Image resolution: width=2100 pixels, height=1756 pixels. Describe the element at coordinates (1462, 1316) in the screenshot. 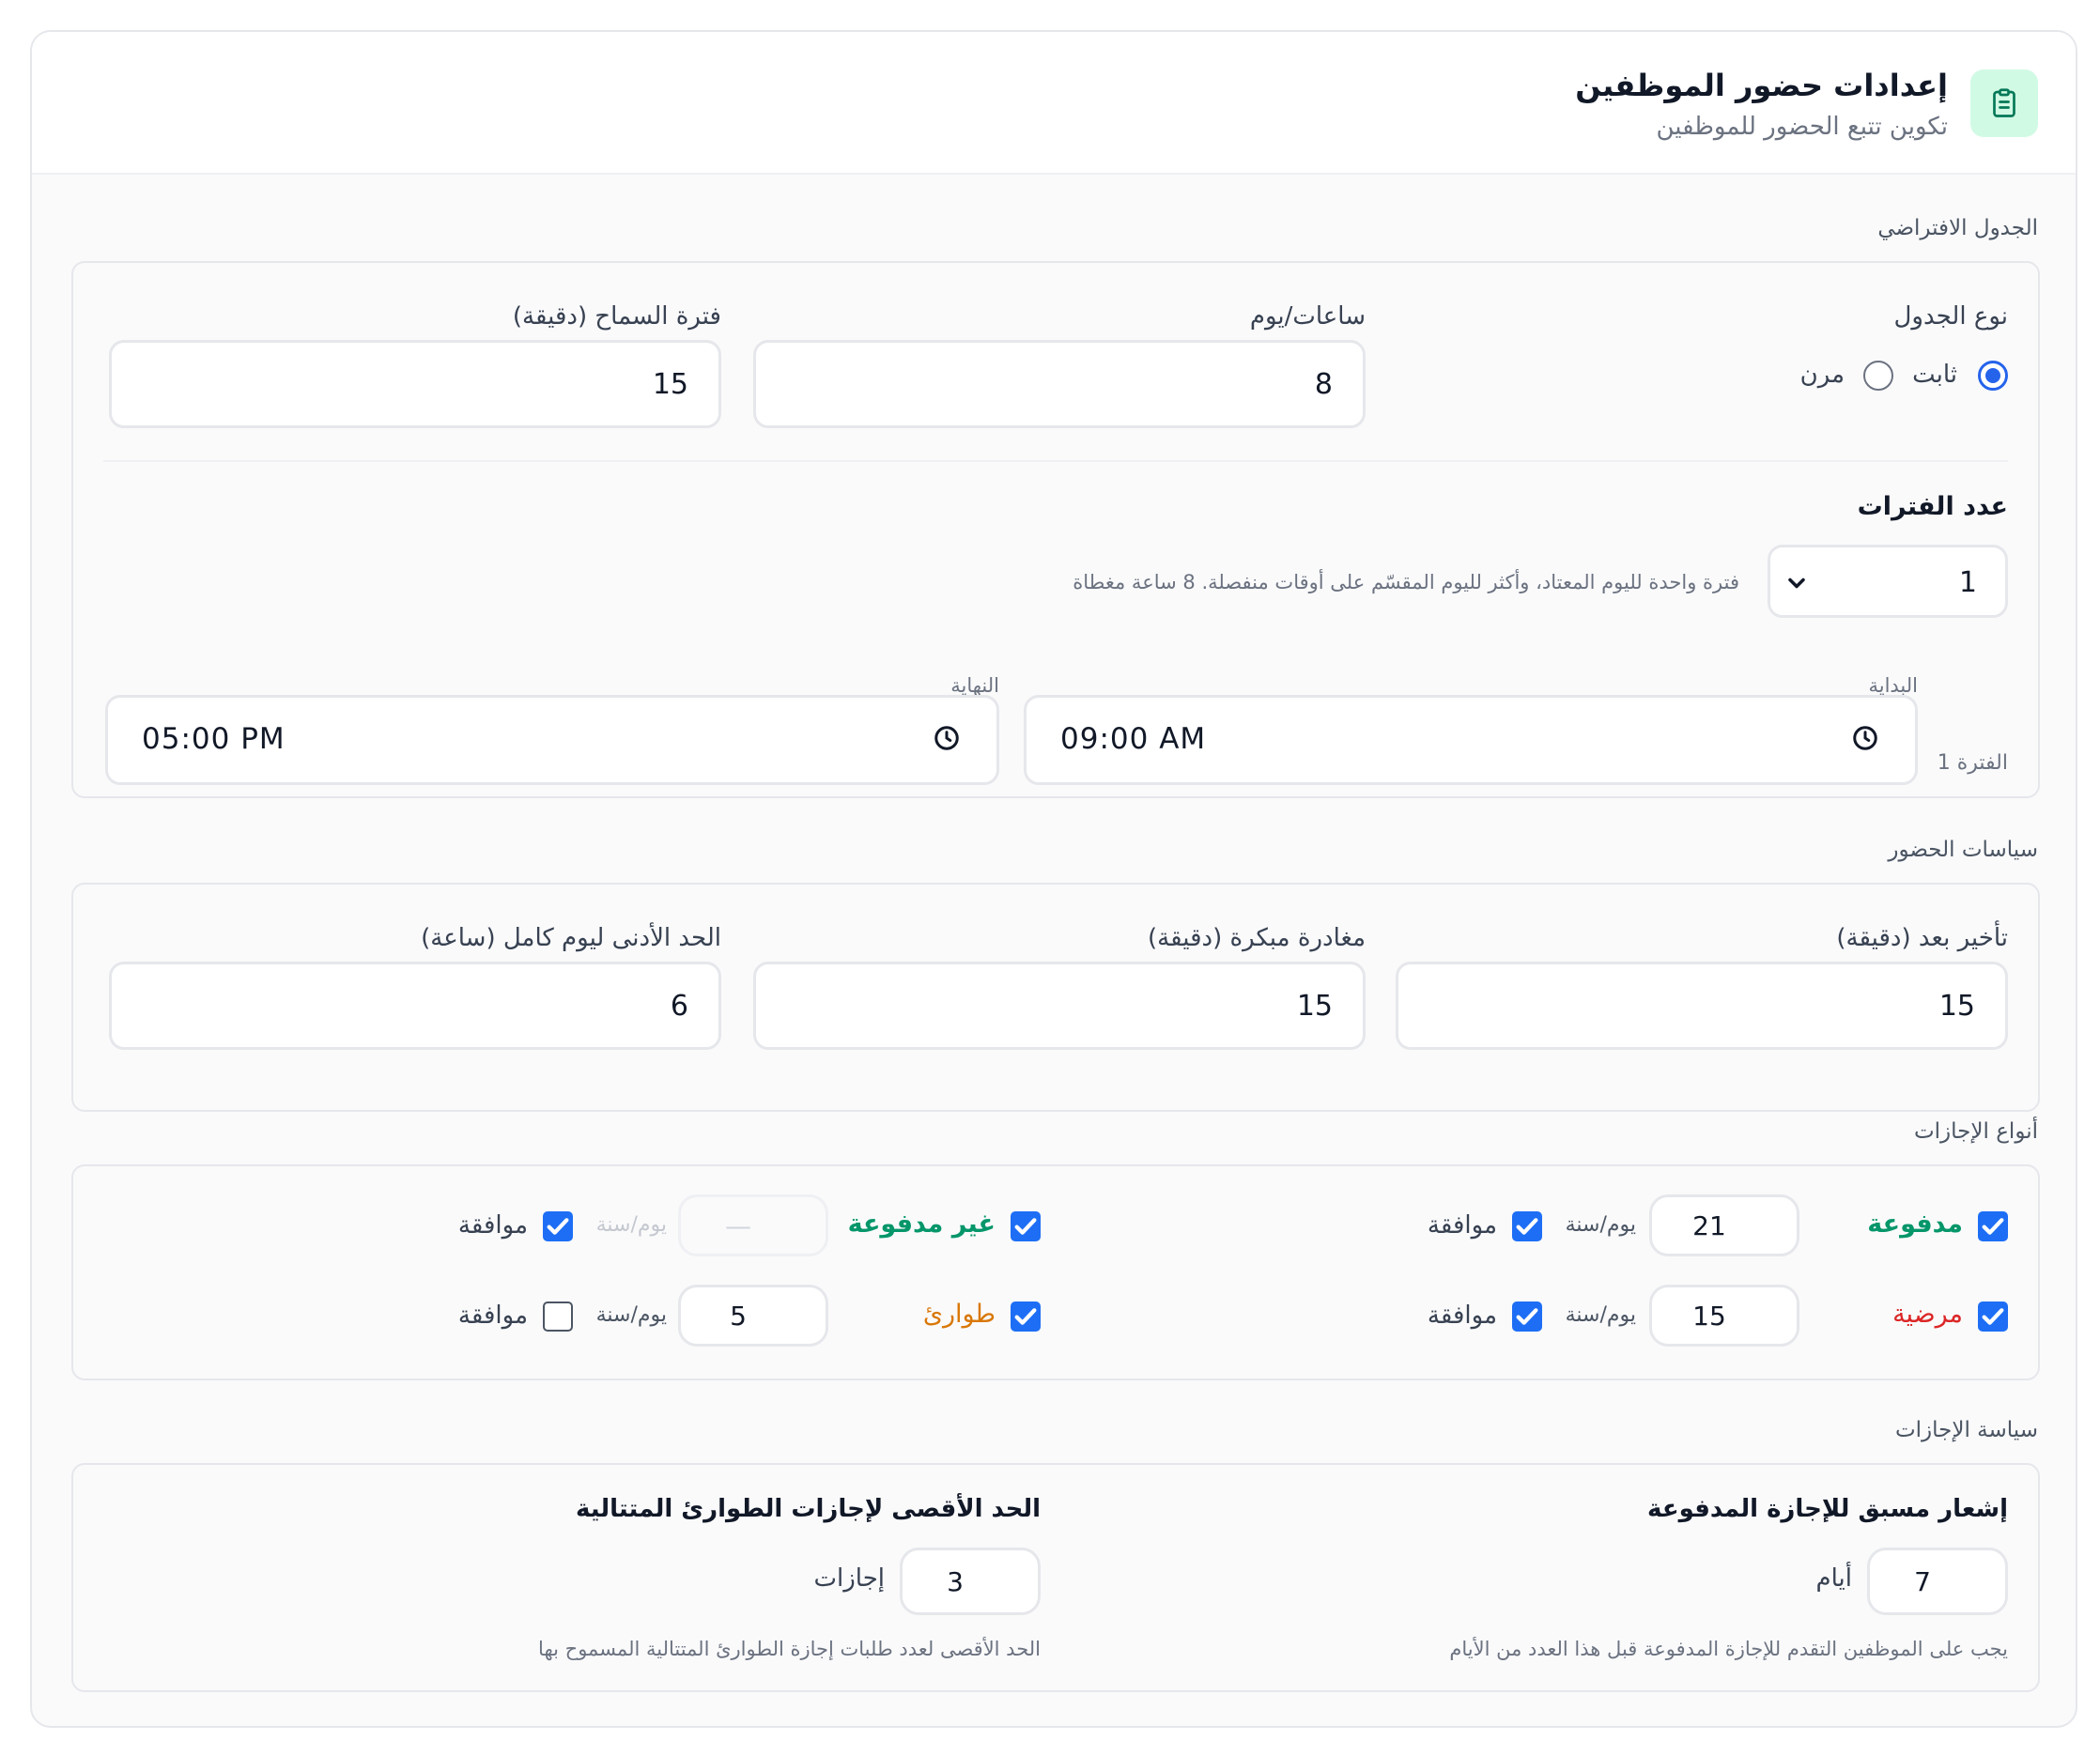

I see `sick-approval-label: موافقة` at that location.